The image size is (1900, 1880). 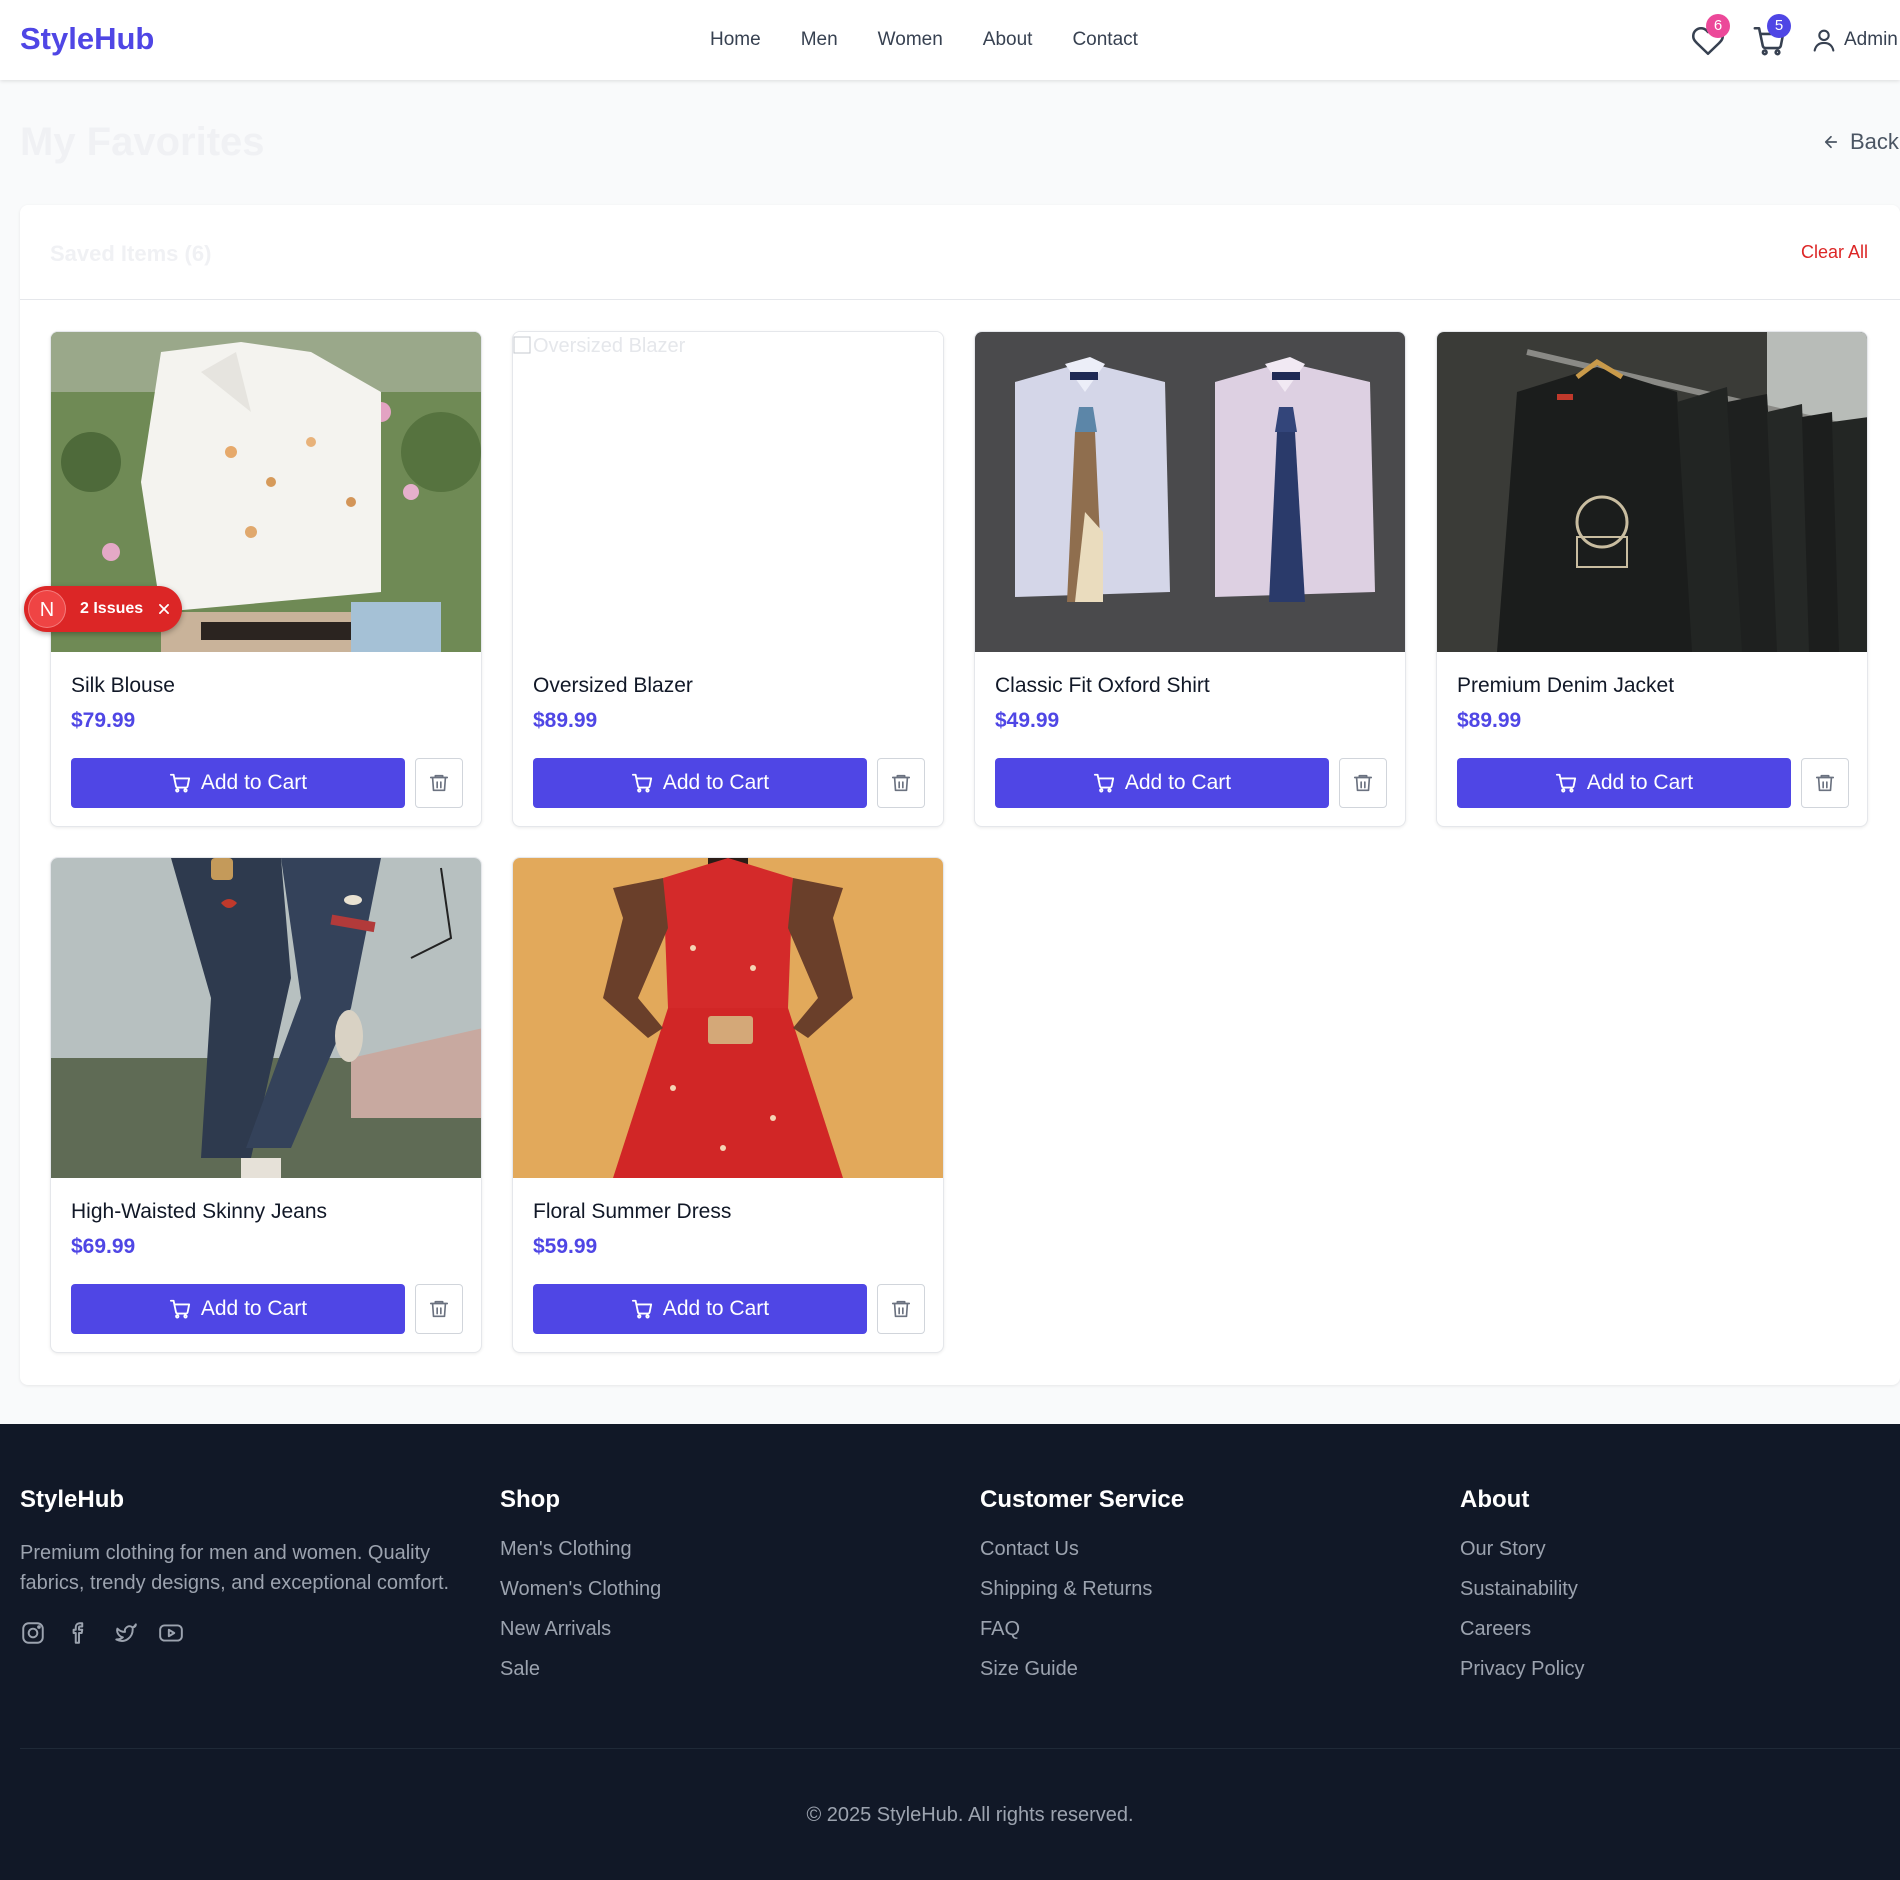 I want to click on product-name: Silk Blouse, so click(x=123, y=686).